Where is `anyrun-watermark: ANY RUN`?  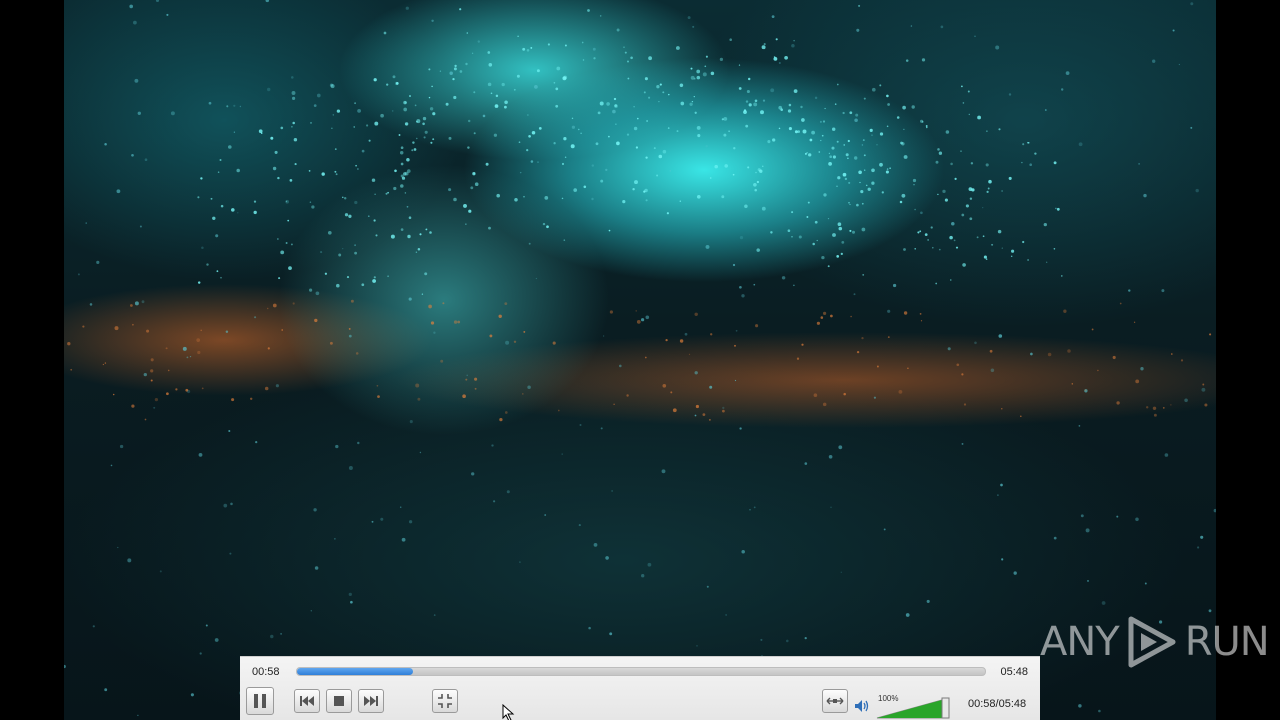
anyrun-watermark: ANY RUN is located at coordinates (1155, 642).